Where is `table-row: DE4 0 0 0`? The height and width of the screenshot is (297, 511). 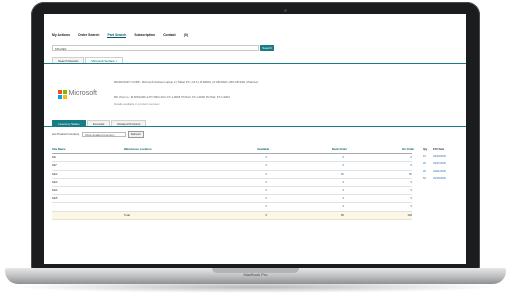
table-row: DE4 0 0 0 is located at coordinates (232, 191).